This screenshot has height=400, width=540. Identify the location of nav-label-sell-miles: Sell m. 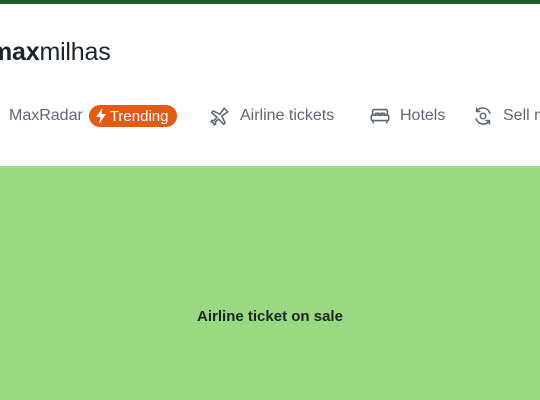
(521, 115).